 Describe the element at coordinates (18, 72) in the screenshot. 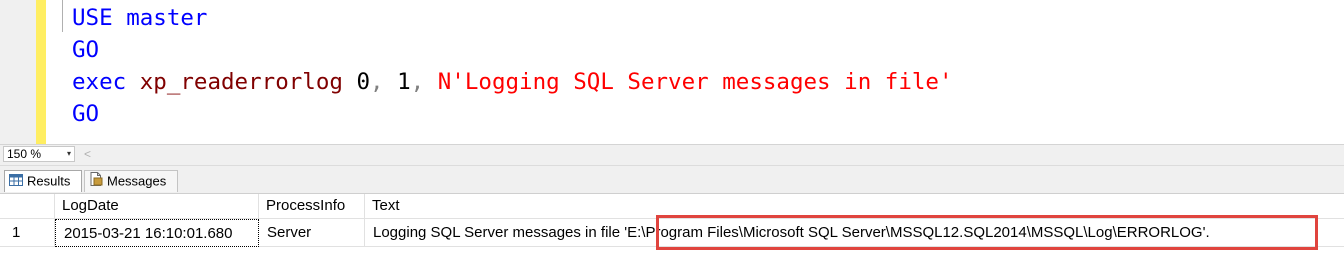

I see `editor-gutter` at that location.